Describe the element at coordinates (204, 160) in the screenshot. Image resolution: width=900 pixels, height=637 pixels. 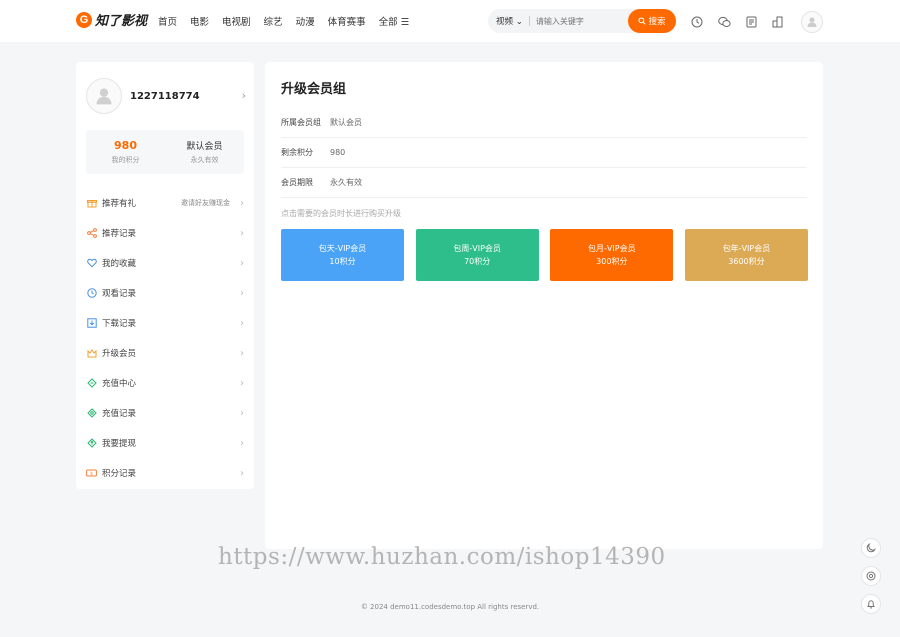
I see `group-label: 永久有效` at that location.